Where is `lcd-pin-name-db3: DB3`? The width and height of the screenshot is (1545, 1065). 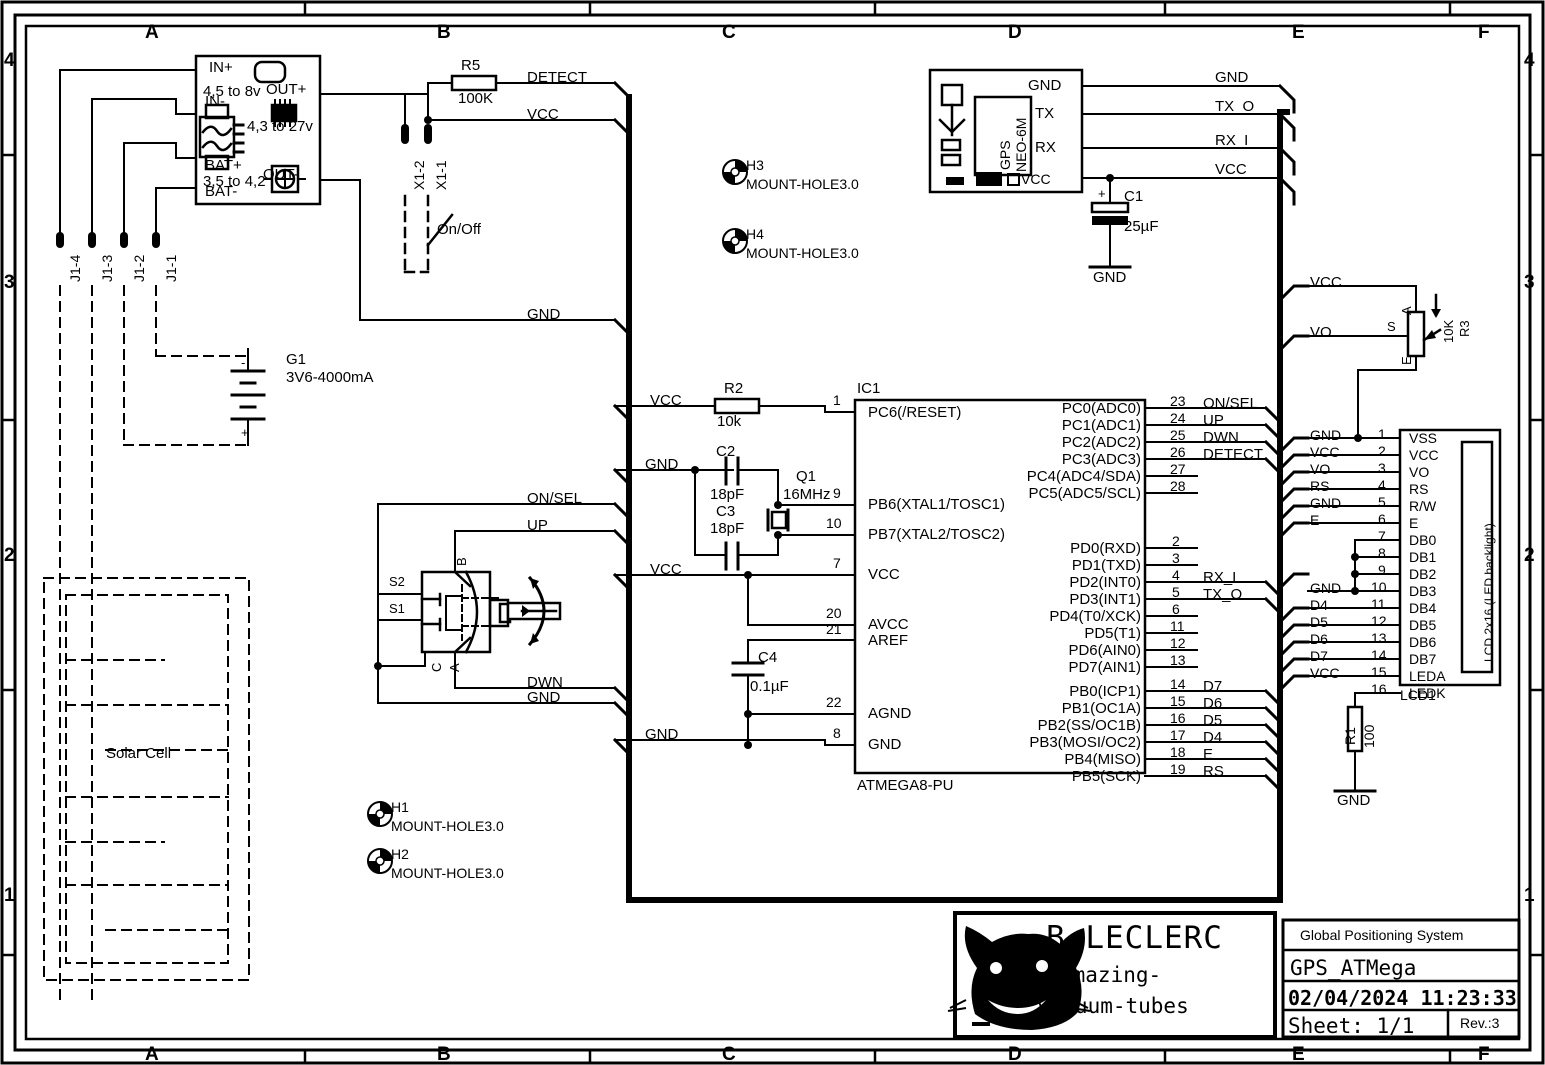 lcd-pin-name-db3: DB3 is located at coordinates (1423, 591).